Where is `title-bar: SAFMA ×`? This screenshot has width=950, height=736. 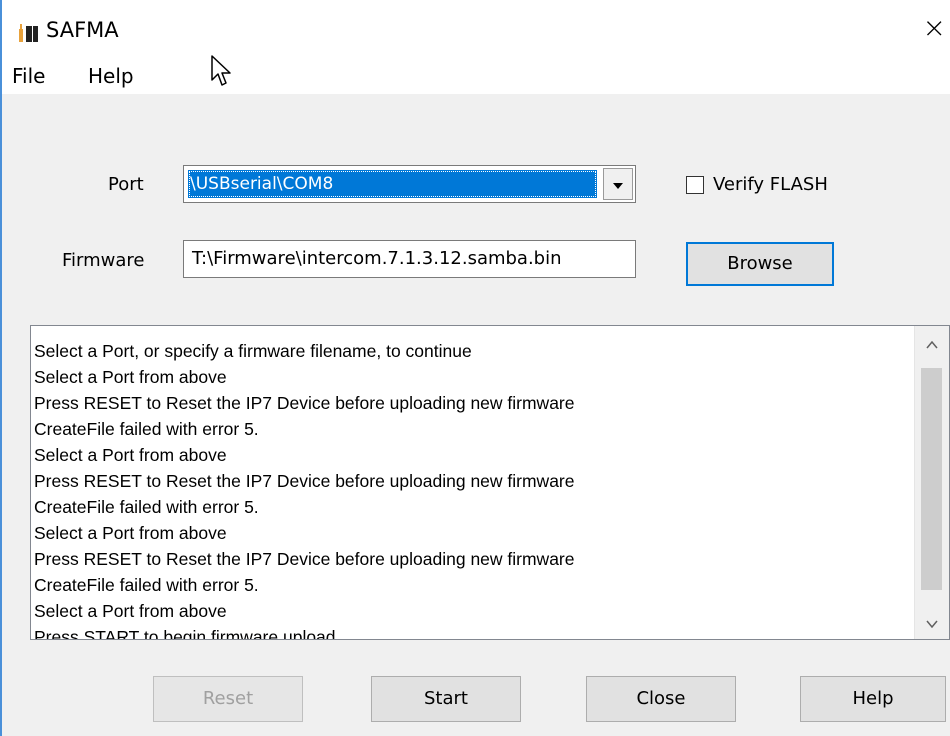
title-bar: SAFMA × is located at coordinates (476, 29).